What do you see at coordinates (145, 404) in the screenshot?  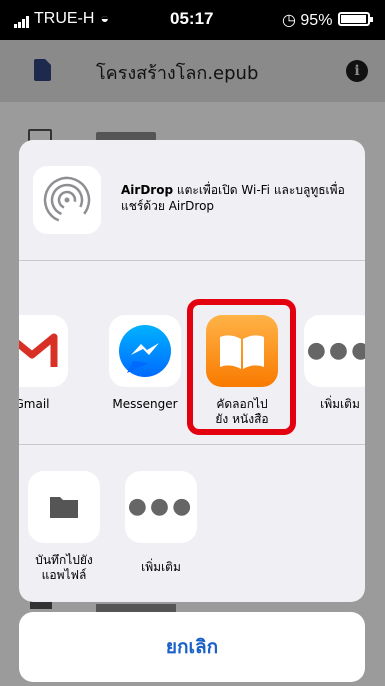 I see `share-app-label: Messenger` at bounding box center [145, 404].